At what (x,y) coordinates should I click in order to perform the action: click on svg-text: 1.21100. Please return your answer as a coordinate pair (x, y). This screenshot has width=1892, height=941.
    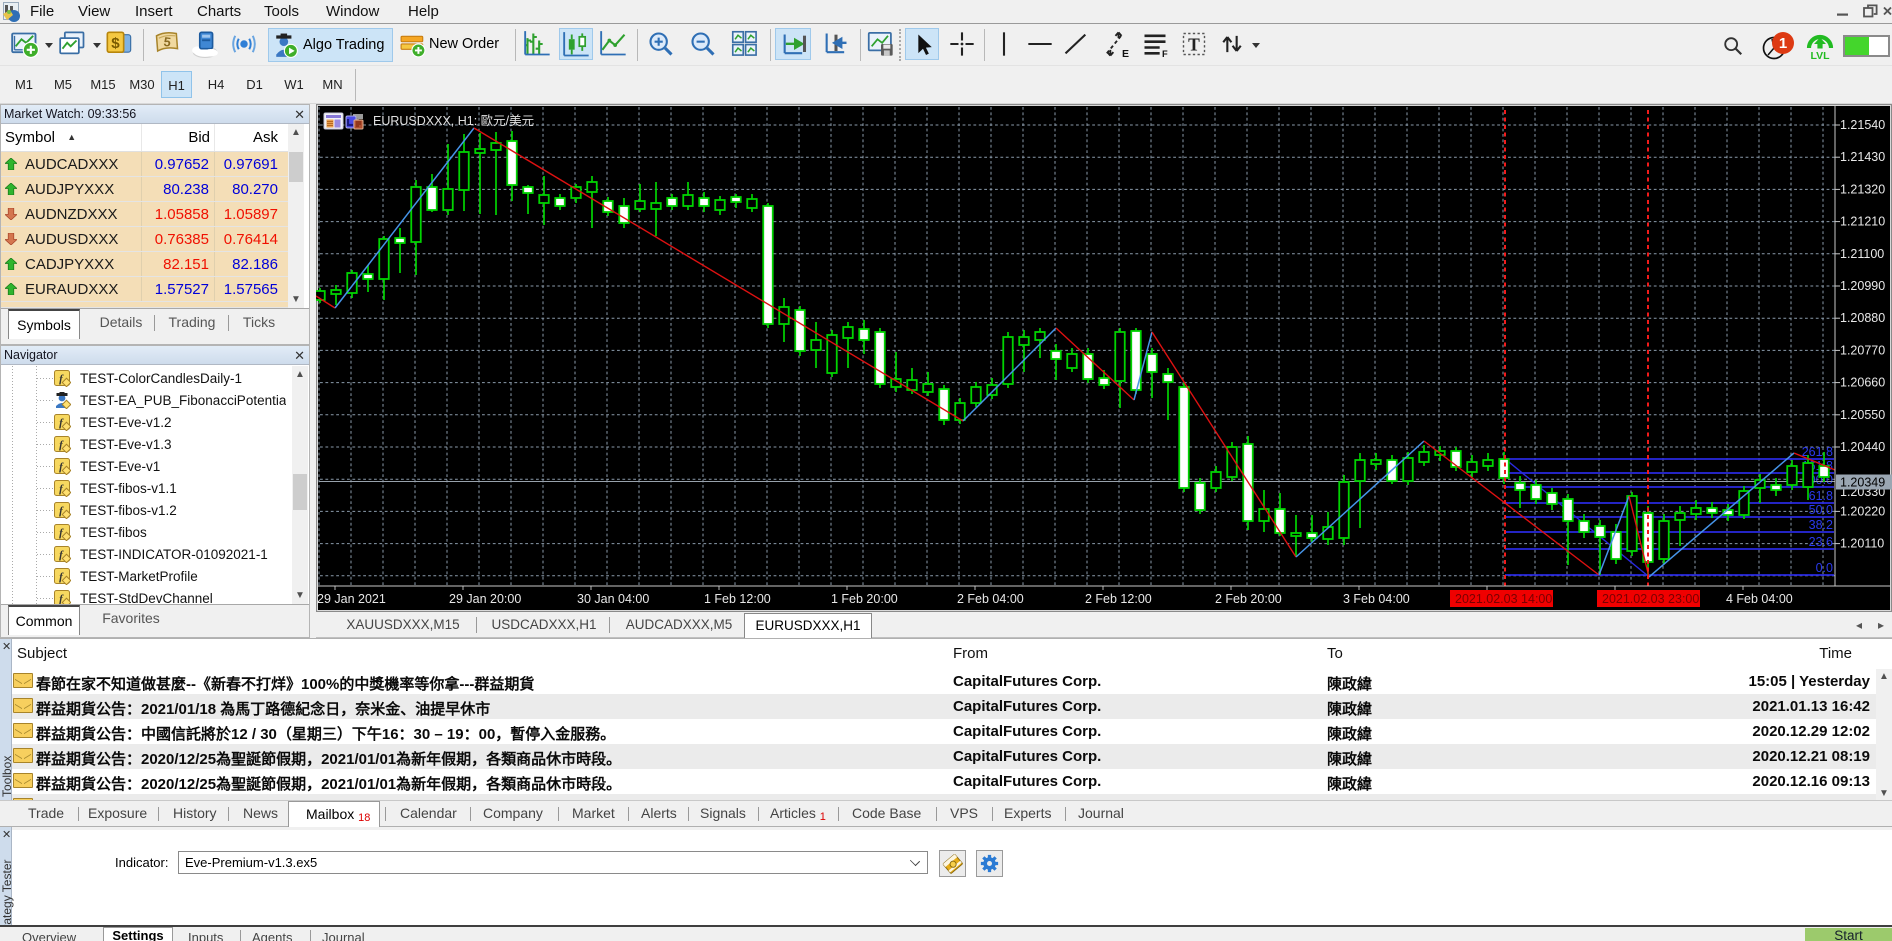
    Looking at the image, I should click on (1862, 254).